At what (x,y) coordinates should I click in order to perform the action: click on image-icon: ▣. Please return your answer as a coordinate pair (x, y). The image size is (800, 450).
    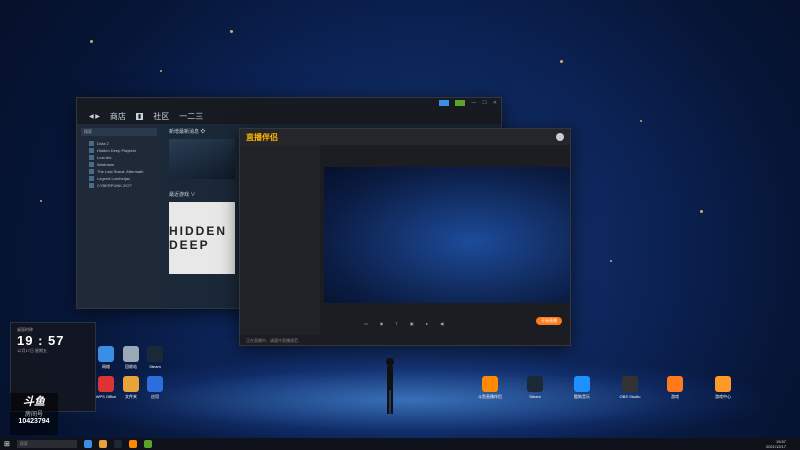
    Looking at the image, I should click on (412, 323).